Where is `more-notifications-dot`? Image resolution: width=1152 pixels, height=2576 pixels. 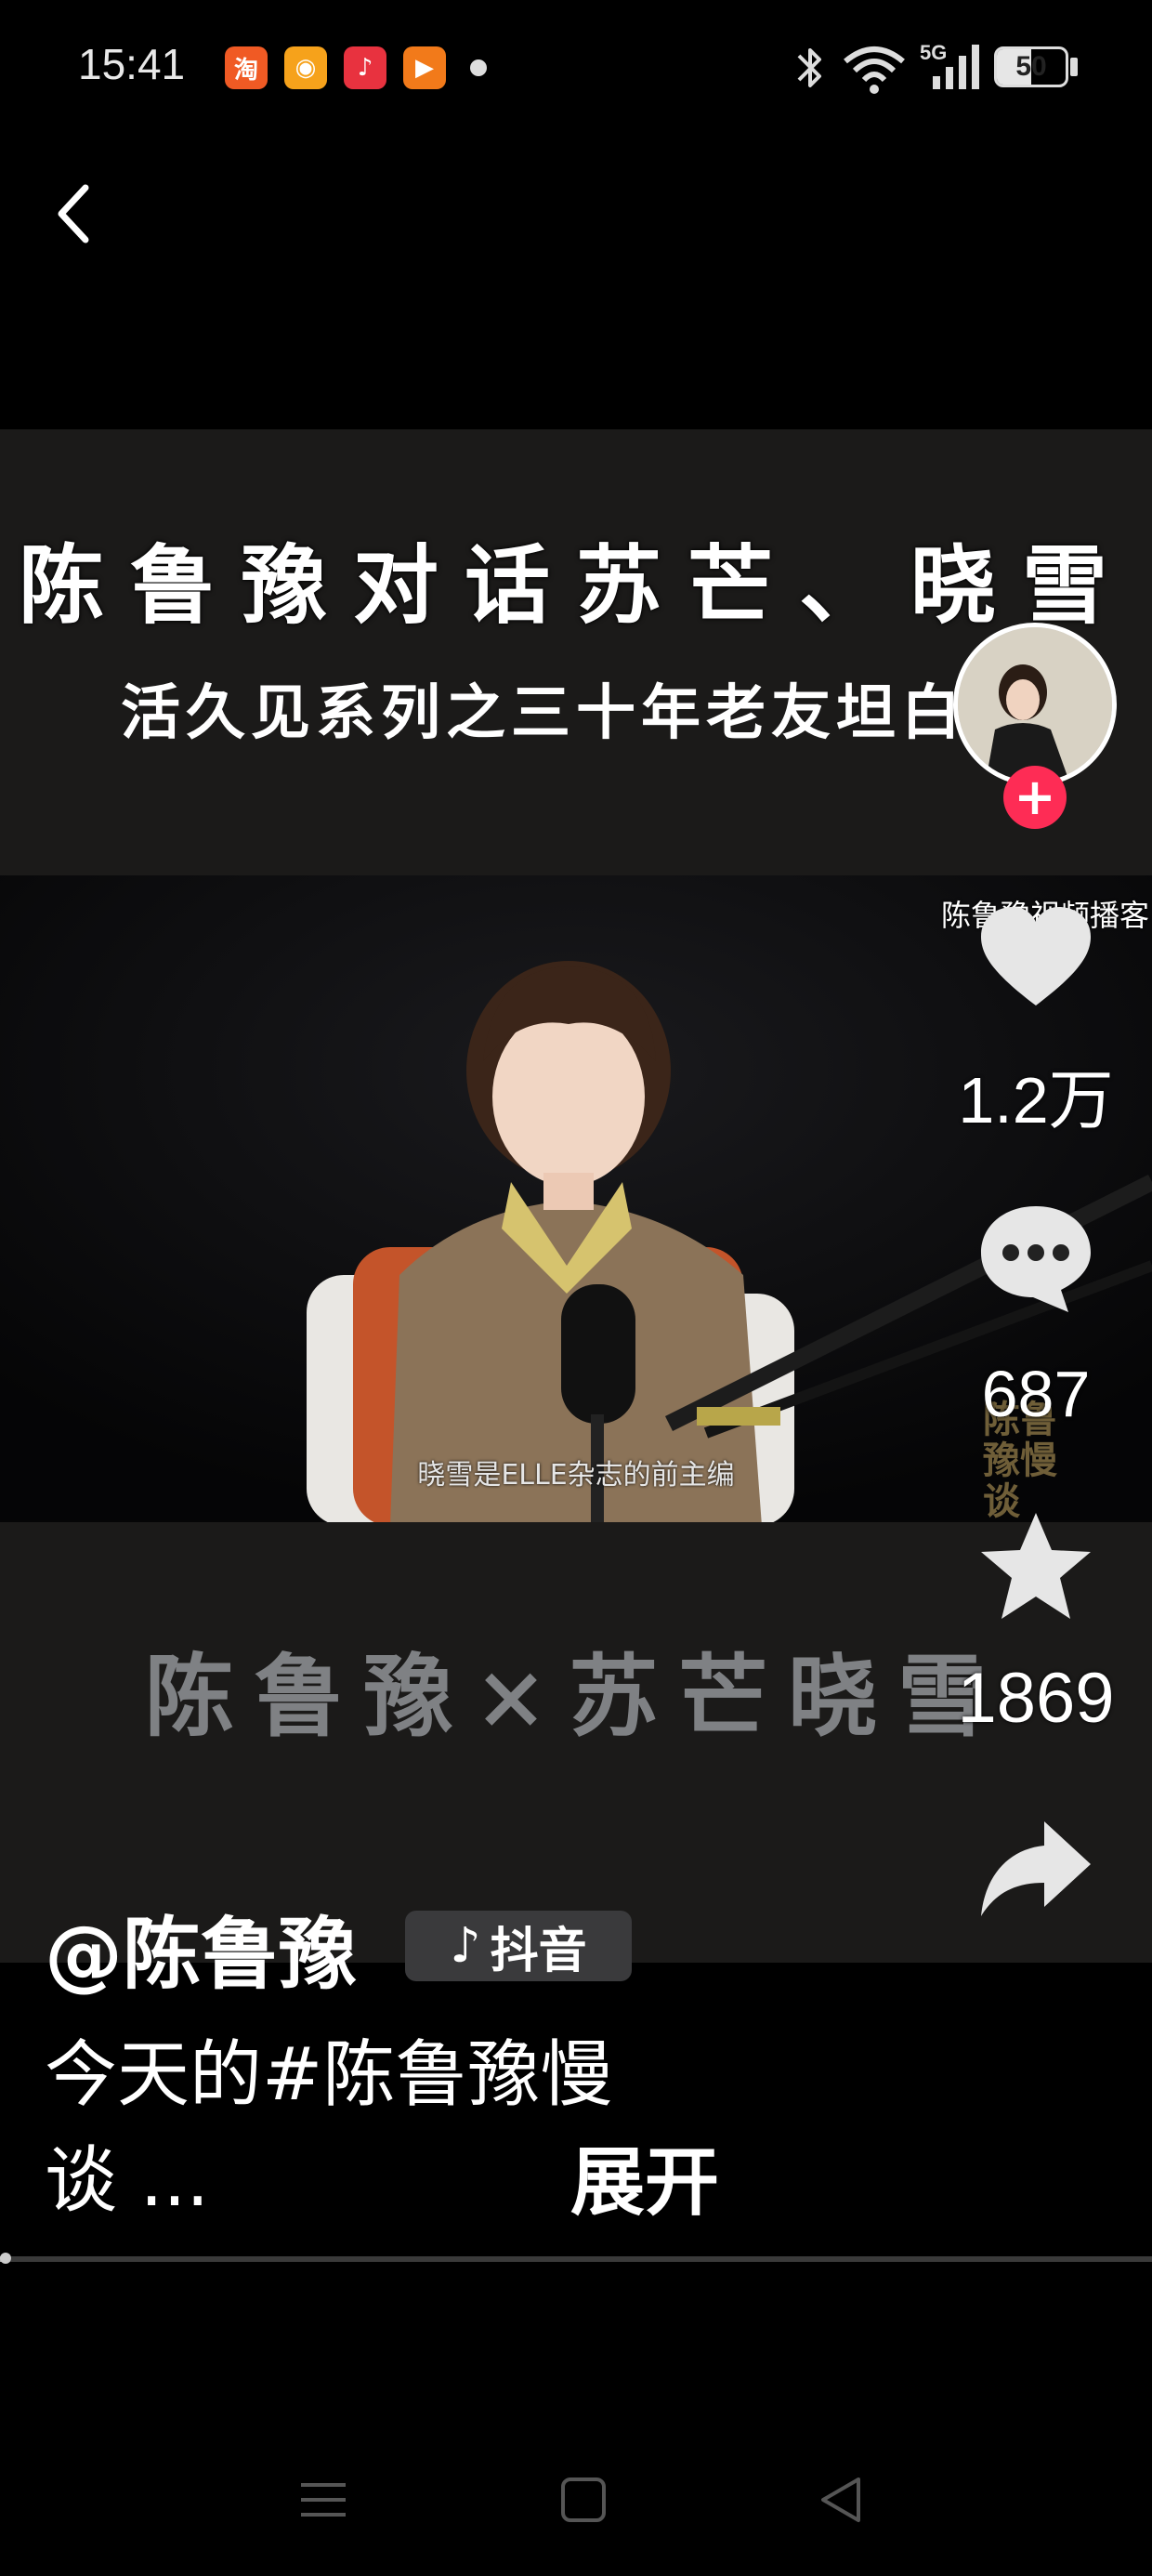 more-notifications-dot is located at coordinates (478, 67).